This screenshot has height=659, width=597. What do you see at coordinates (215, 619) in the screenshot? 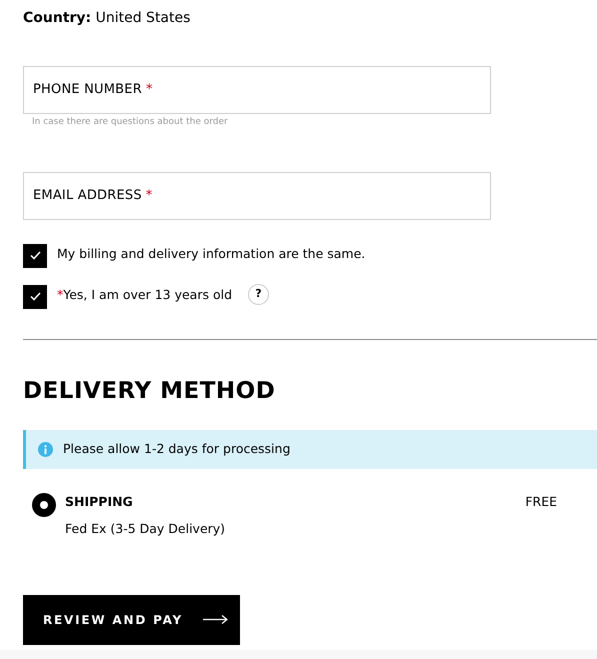
I see `arrow-icon` at bounding box center [215, 619].